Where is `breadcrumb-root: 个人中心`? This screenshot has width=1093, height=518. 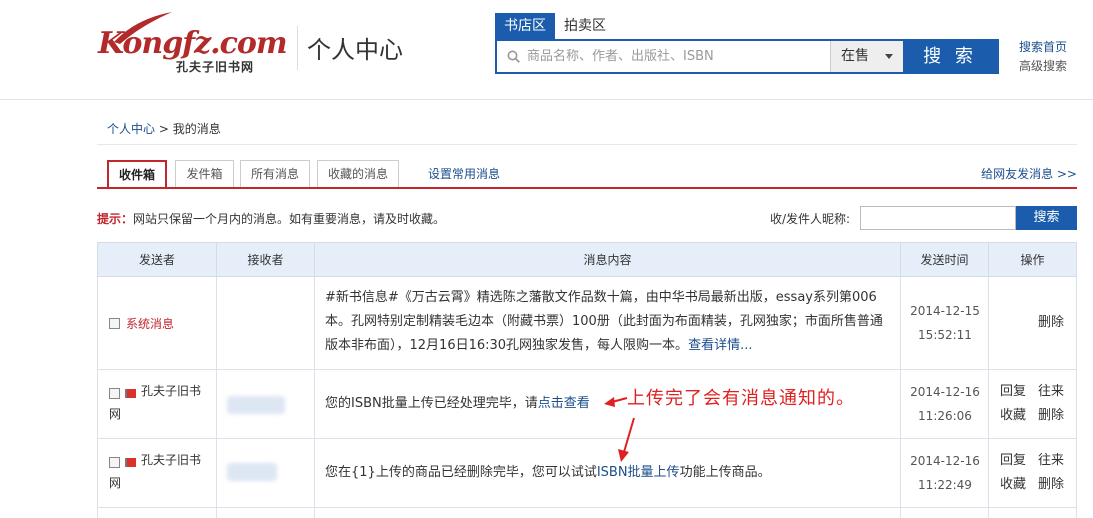
breadcrumb-root: 个人中心 is located at coordinates (131, 129).